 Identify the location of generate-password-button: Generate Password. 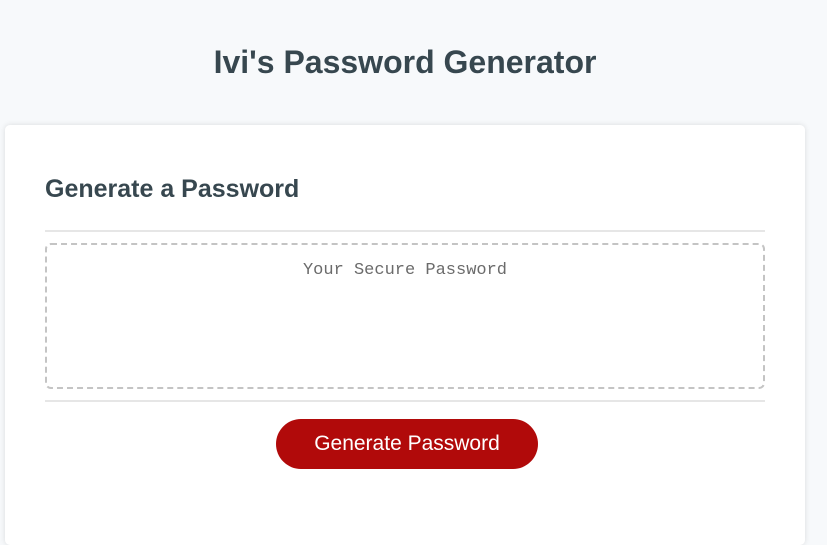
(407, 444).